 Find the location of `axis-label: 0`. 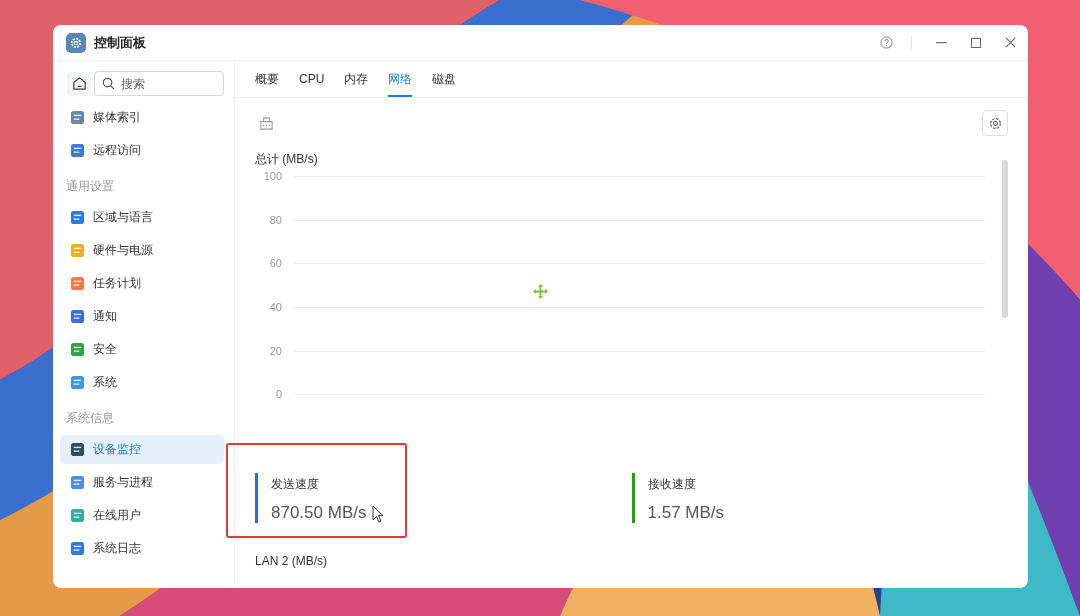

axis-label: 0 is located at coordinates (278, 394).